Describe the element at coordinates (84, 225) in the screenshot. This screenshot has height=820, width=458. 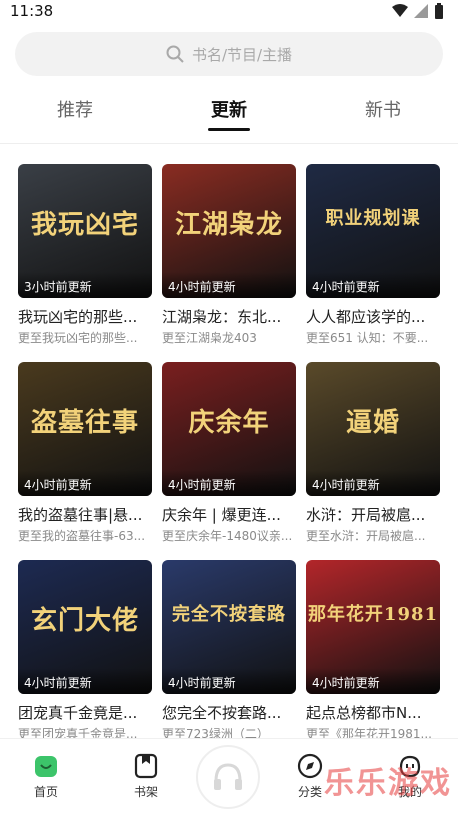
I see `book-cover-title: 我玩凶宅` at that location.